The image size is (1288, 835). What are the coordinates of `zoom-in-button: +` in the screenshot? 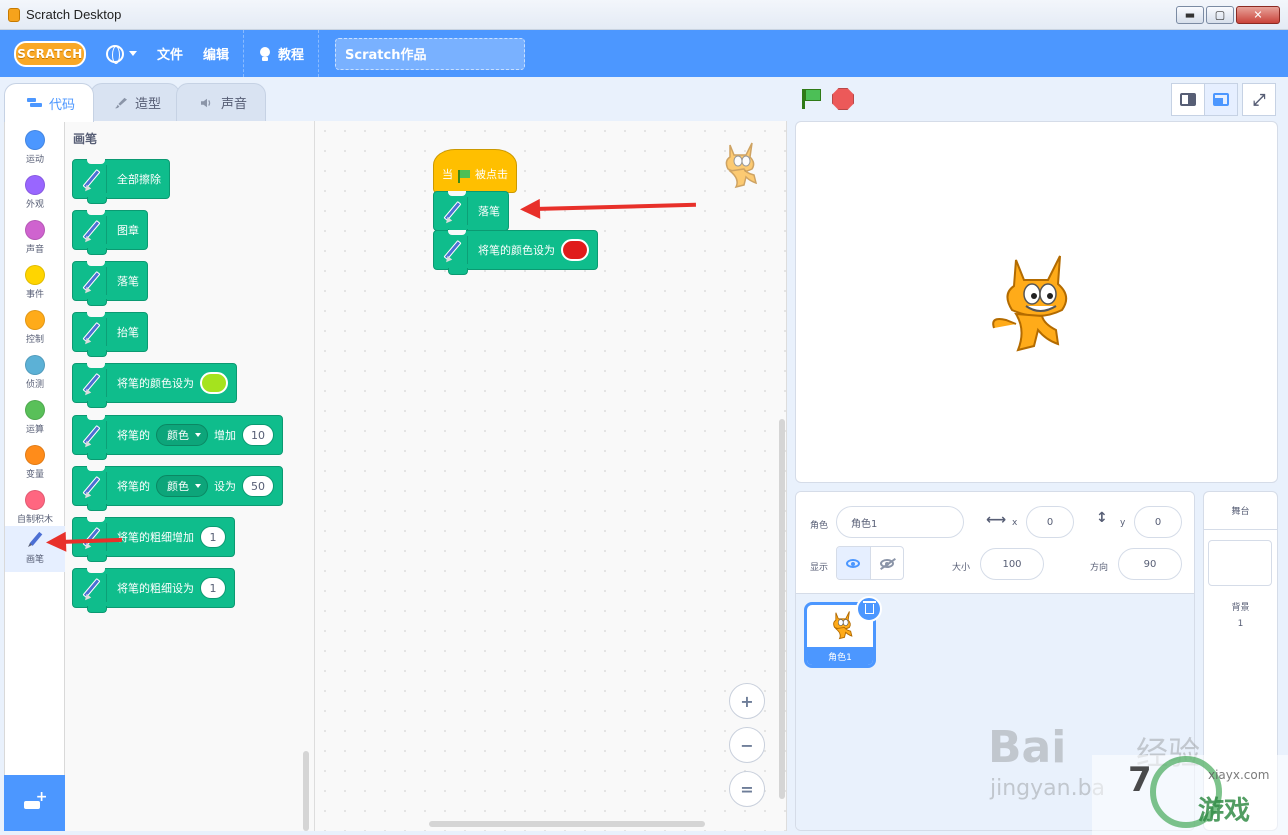 It's located at (747, 701).